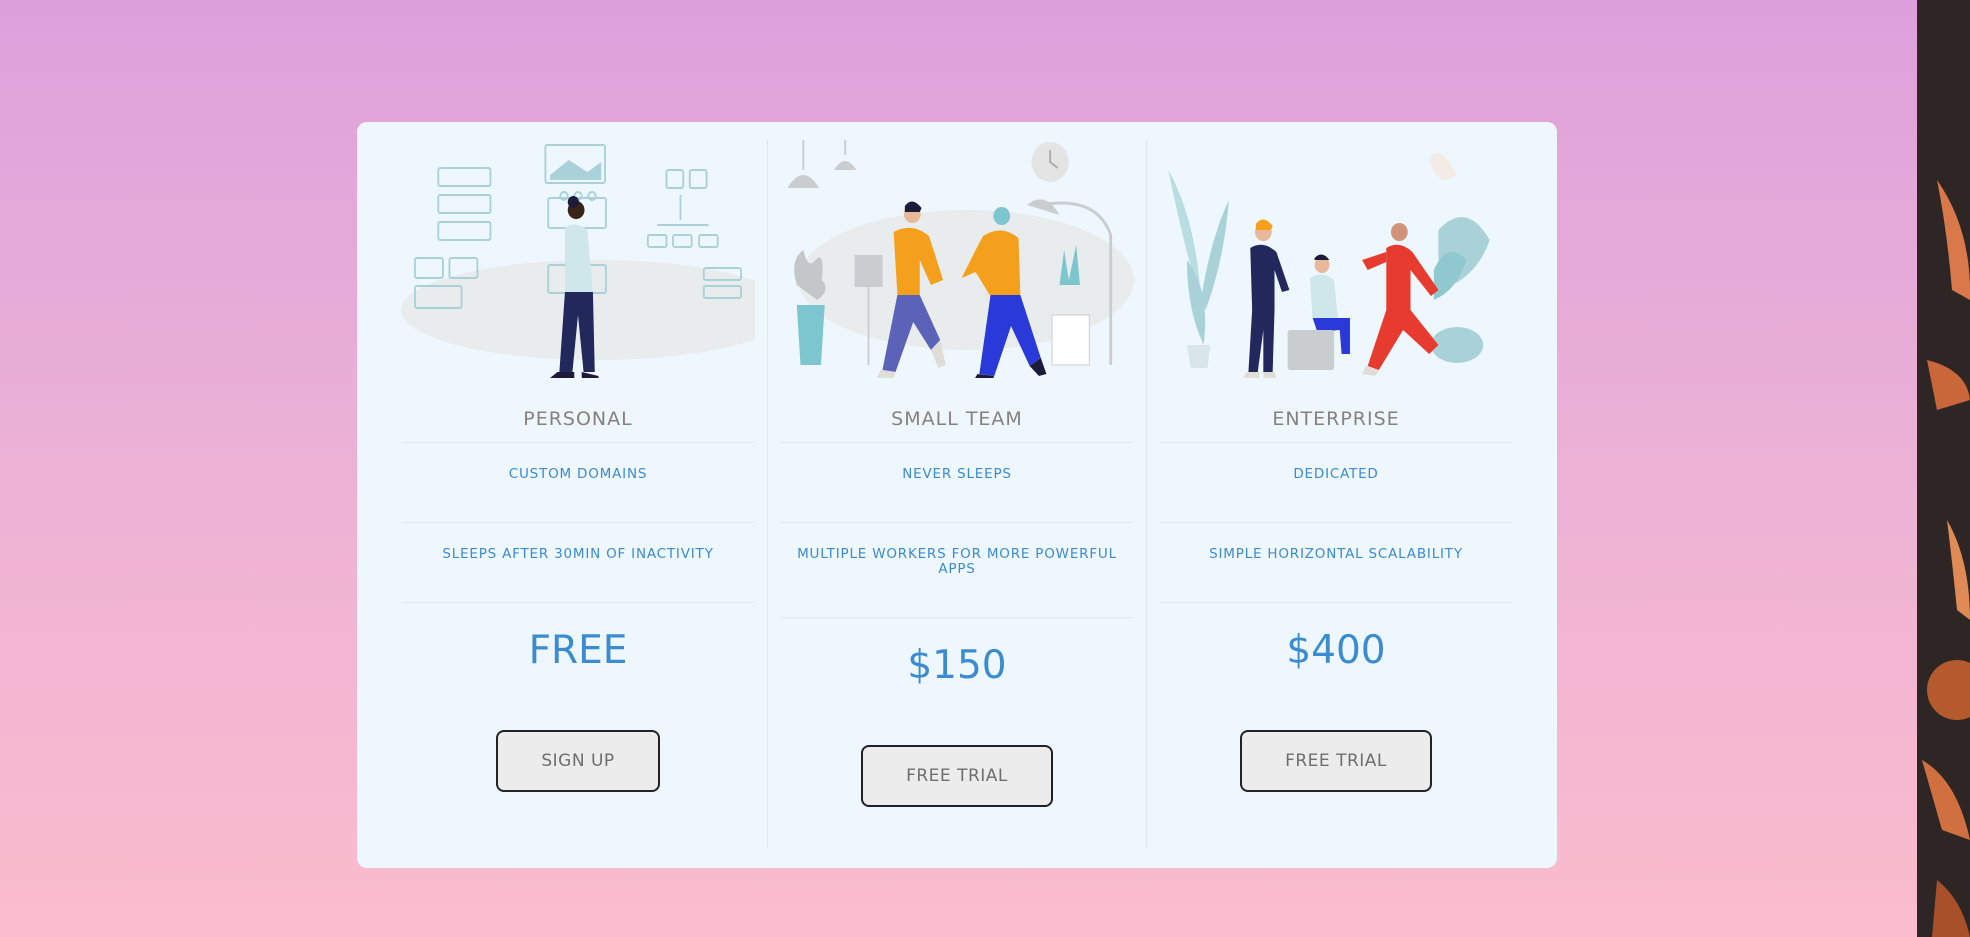 This screenshot has width=1970, height=937. What do you see at coordinates (578, 259) in the screenshot?
I see `person-walking-wireframes-illustration` at bounding box center [578, 259].